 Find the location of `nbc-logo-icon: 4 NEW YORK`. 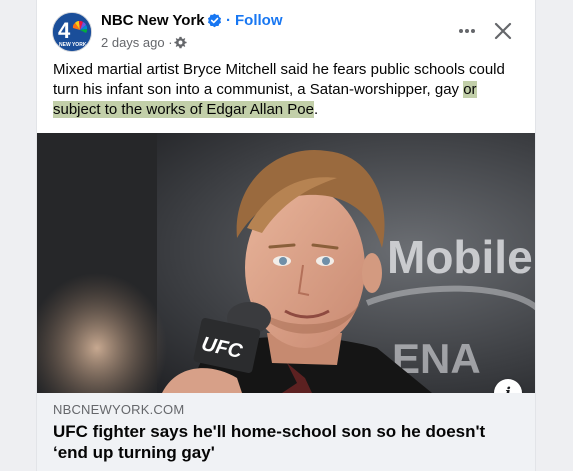

nbc-logo-icon: 4 NEW YORK is located at coordinates (72, 32).